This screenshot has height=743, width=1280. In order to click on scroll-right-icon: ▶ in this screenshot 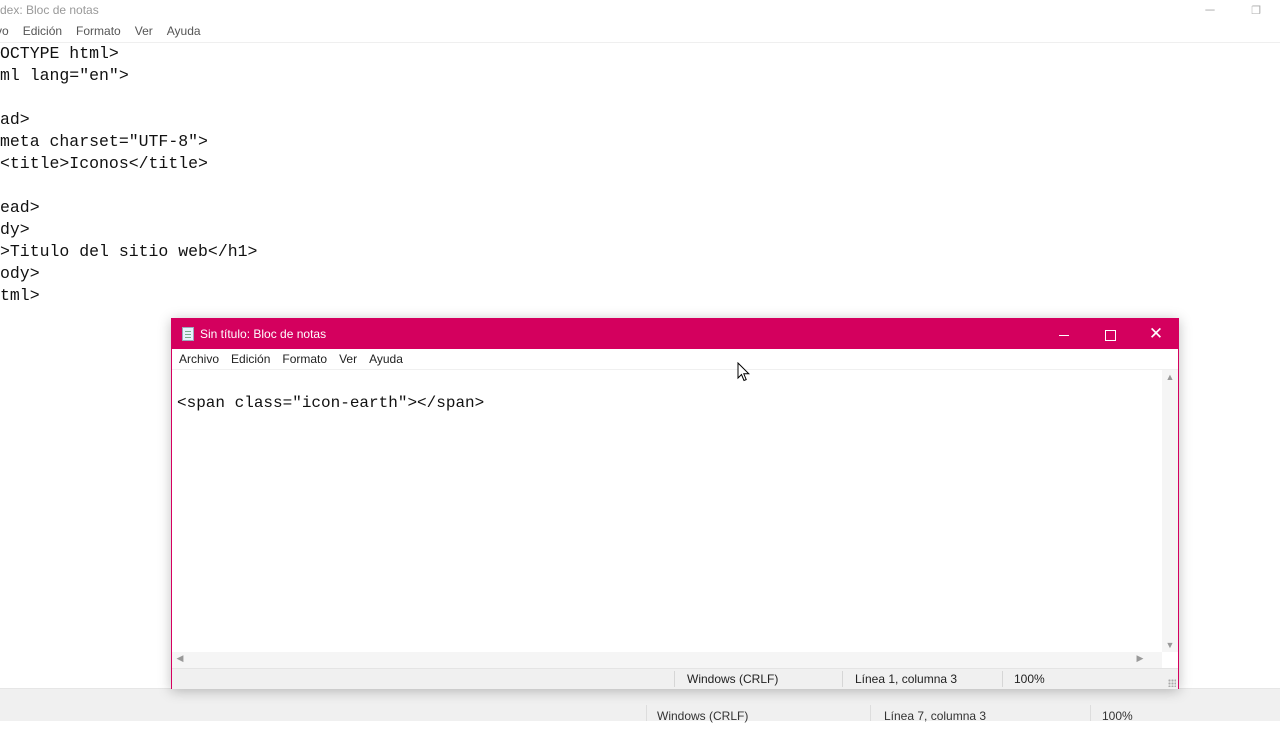, I will do `click(1140, 658)`.